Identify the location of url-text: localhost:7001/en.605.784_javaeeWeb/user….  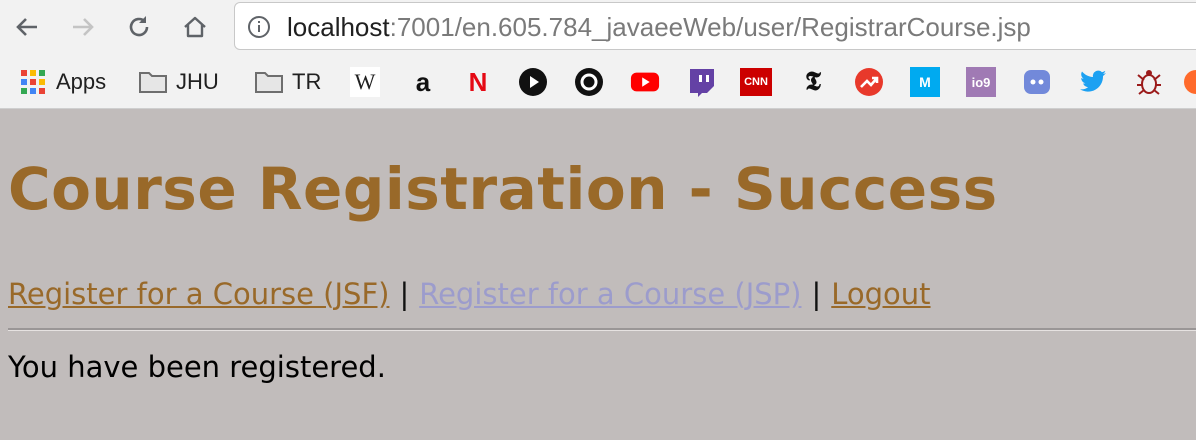
(659, 27).